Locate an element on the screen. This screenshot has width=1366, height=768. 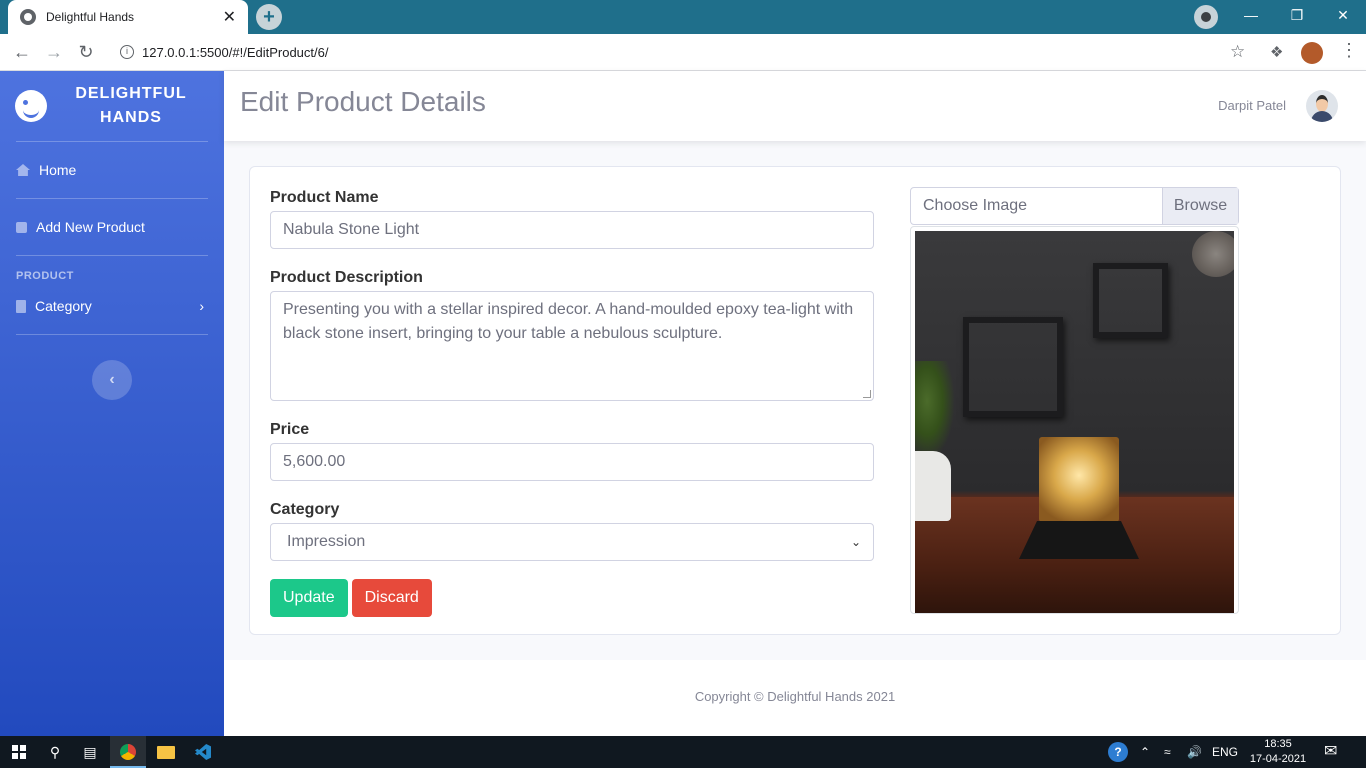
brand: DELIGHTFUL HANDS is located at coordinates (112, 106).